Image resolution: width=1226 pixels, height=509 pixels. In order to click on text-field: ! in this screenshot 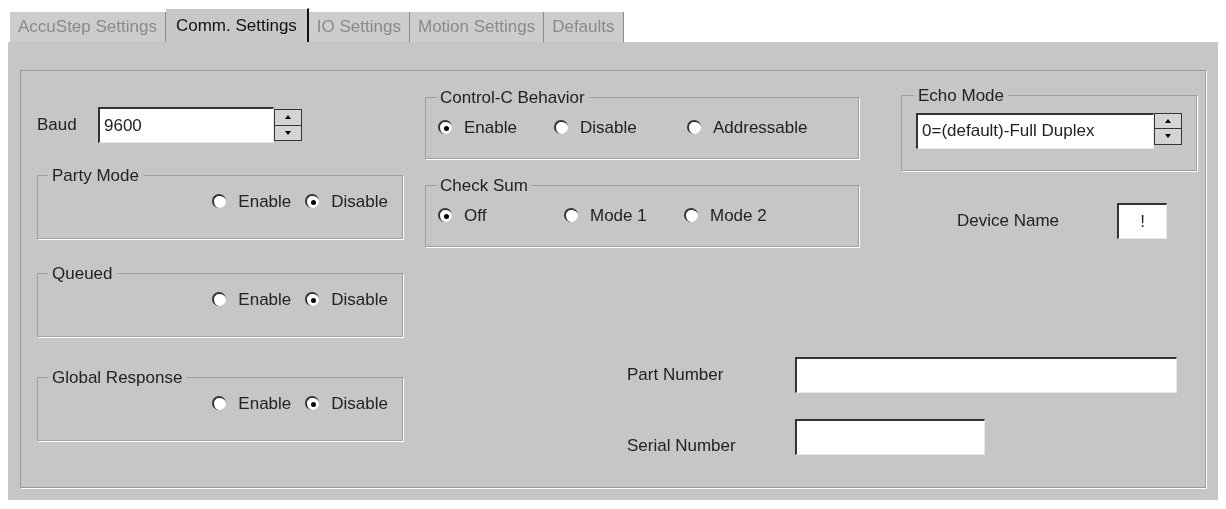, I will do `click(1142, 221)`.